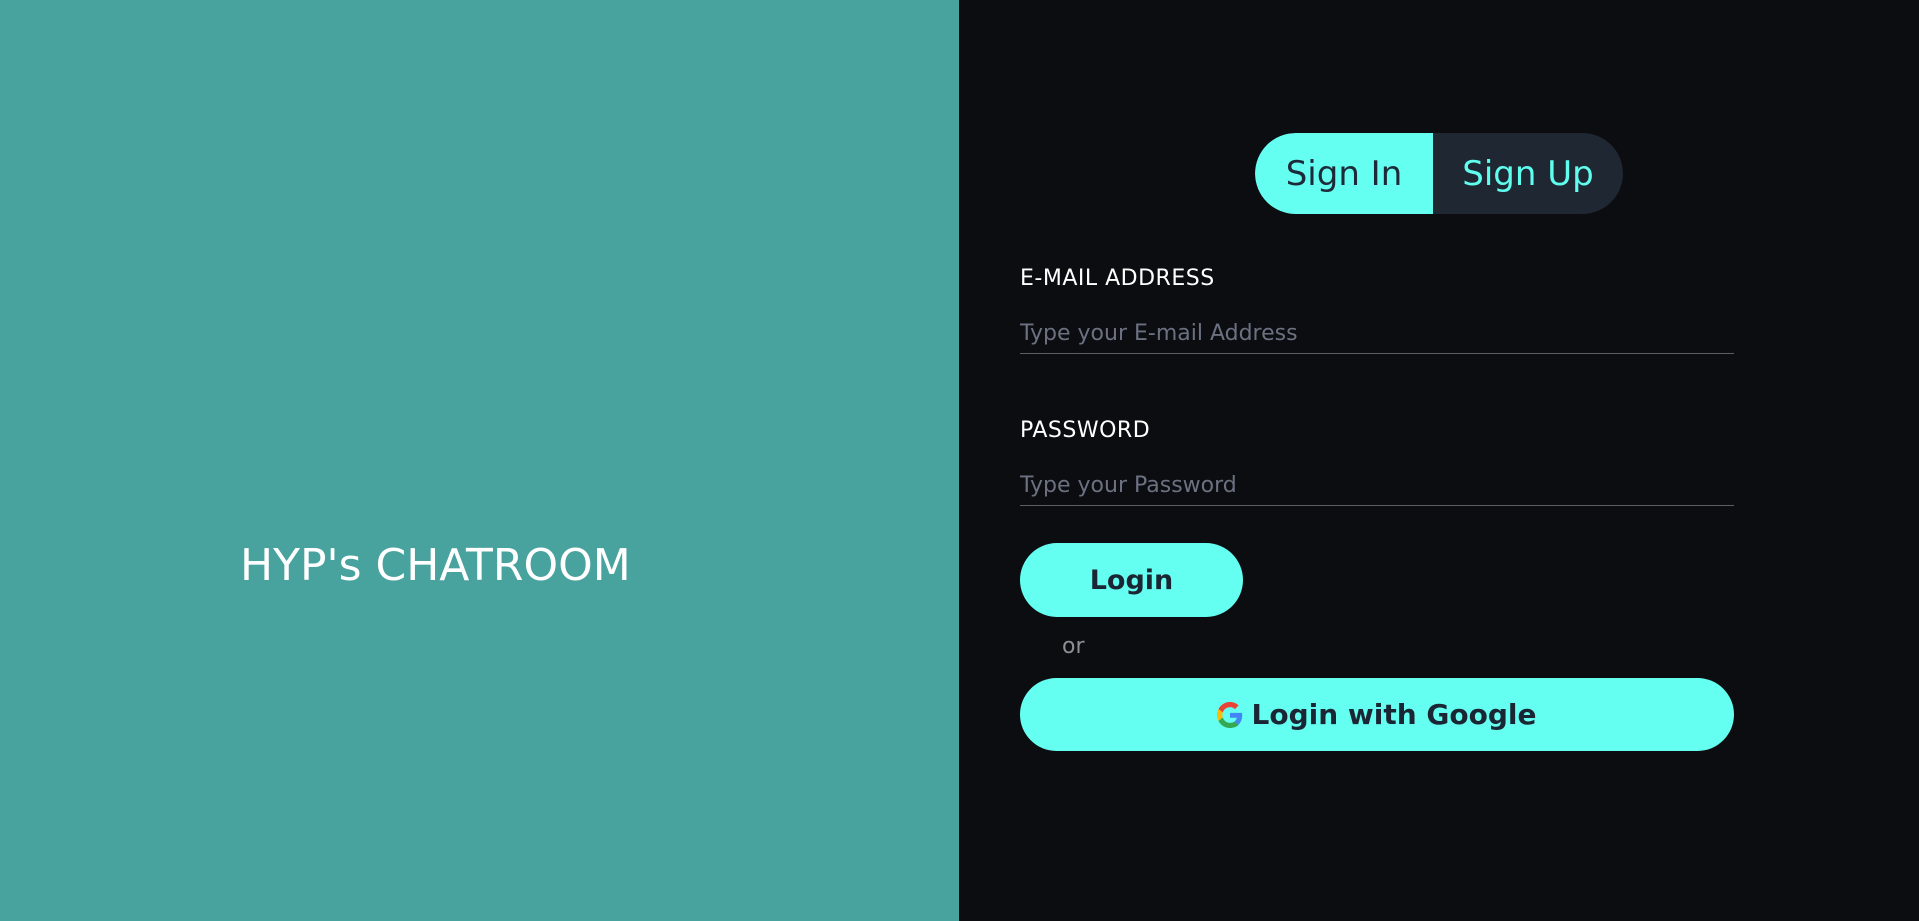 The image size is (1919, 921). I want to click on google-icon, so click(1230, 714).